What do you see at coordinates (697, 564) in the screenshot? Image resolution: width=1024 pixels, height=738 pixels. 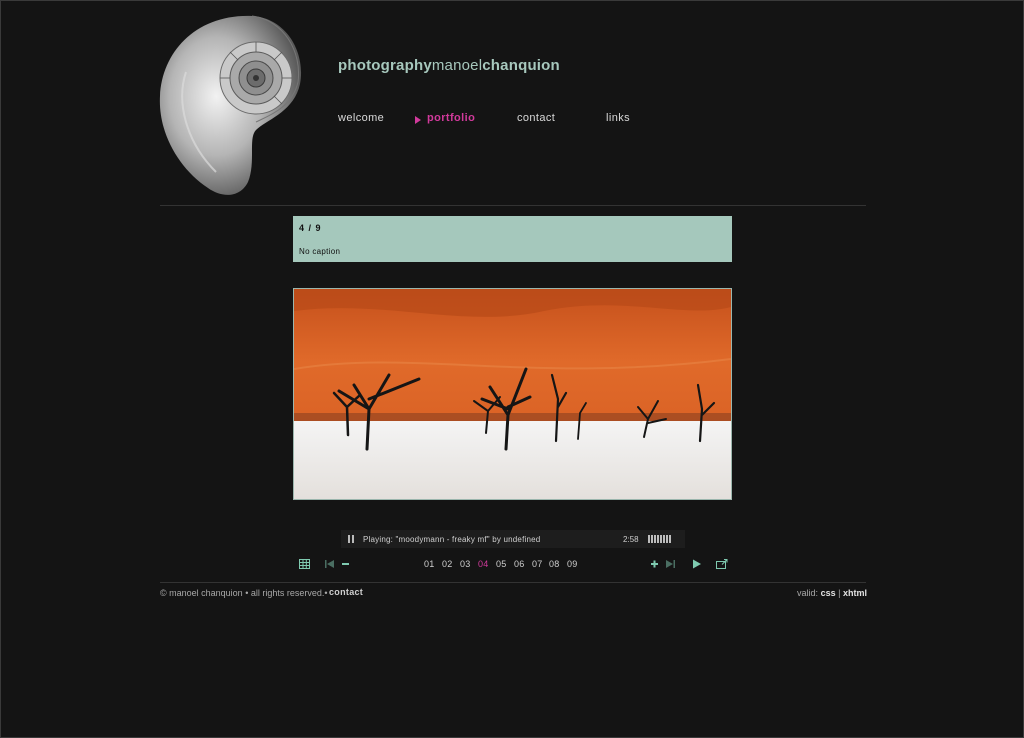 I see `play-icon` at bounding box center [697, 564].